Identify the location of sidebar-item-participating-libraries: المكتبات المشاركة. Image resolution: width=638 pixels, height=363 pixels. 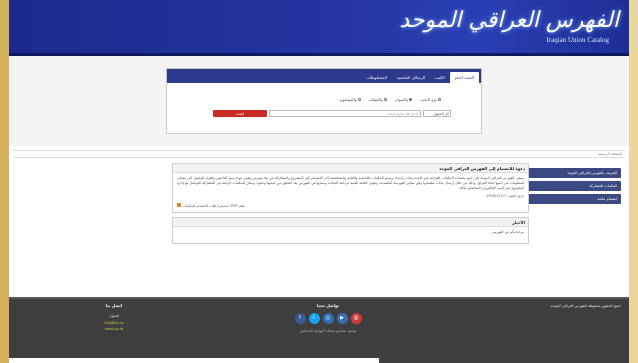
(572, 186).